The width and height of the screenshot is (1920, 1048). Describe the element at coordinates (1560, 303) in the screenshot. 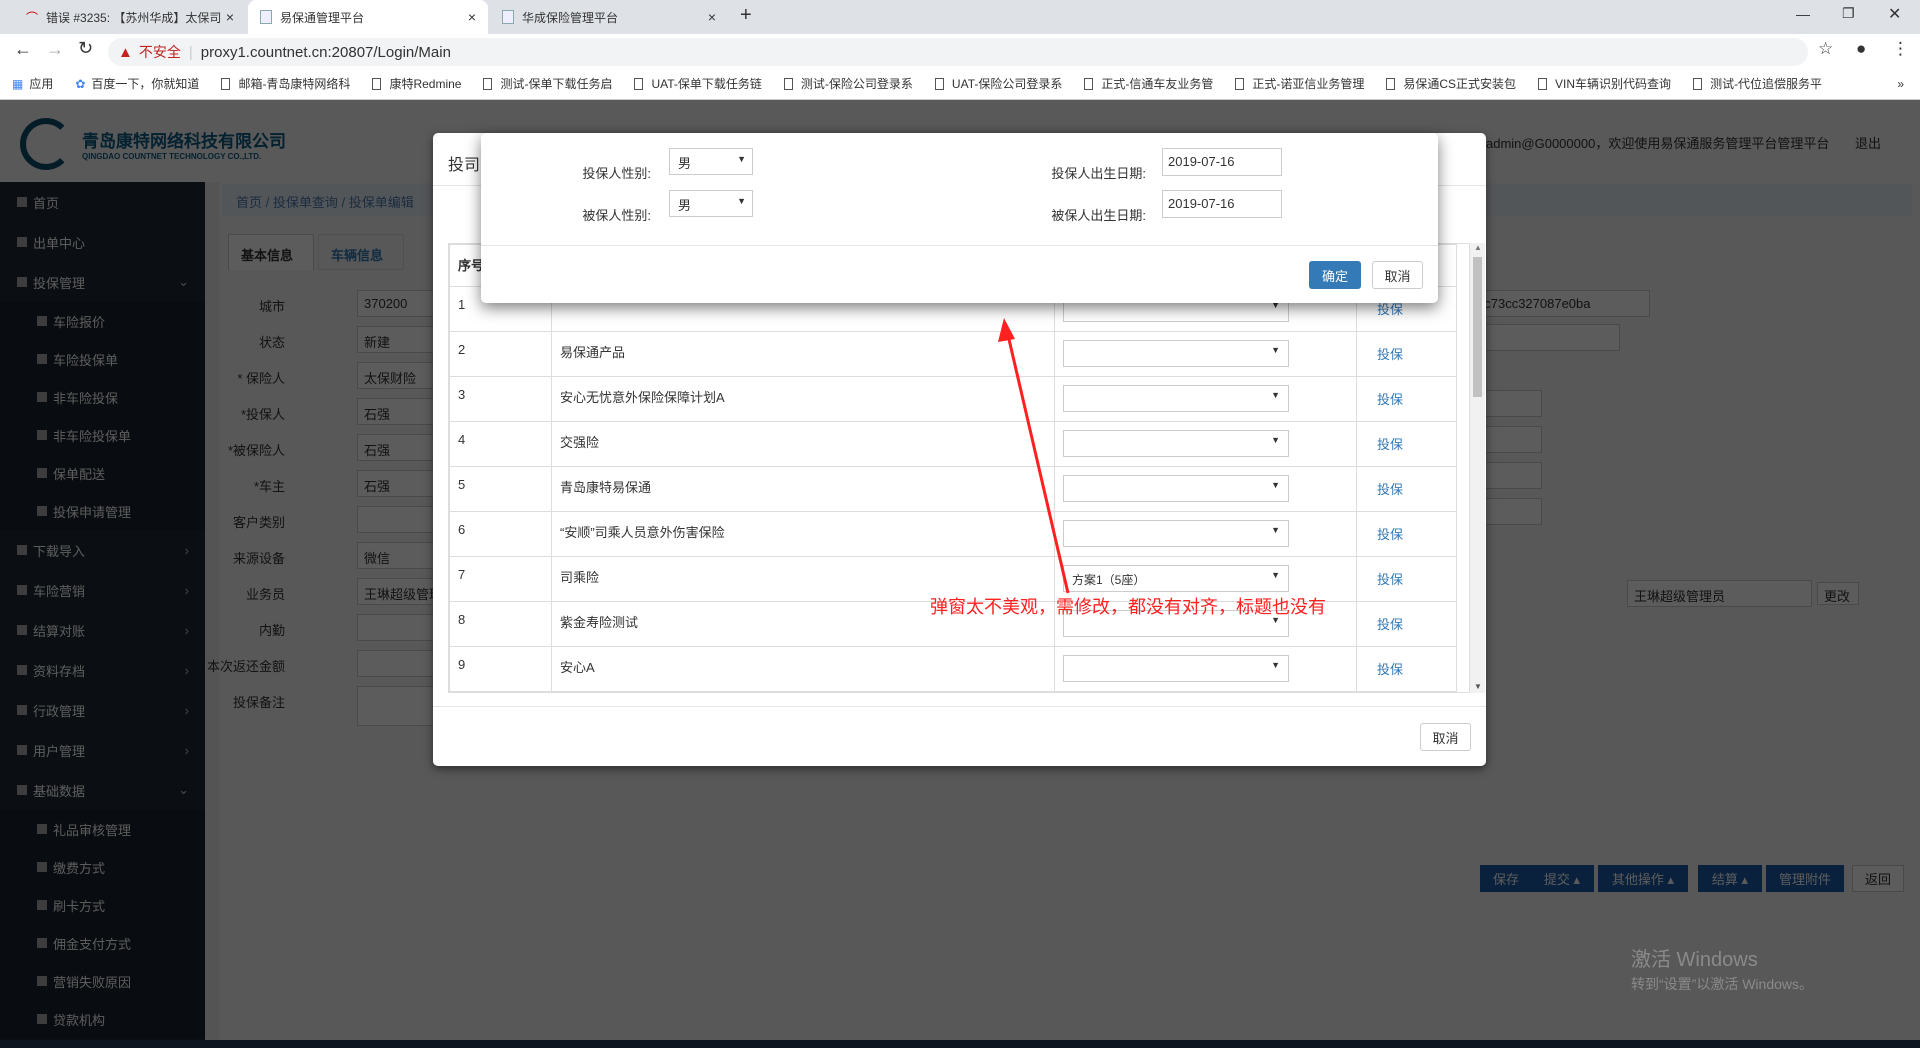

I see `id-field: bc73cc327087e0ba` at that location.